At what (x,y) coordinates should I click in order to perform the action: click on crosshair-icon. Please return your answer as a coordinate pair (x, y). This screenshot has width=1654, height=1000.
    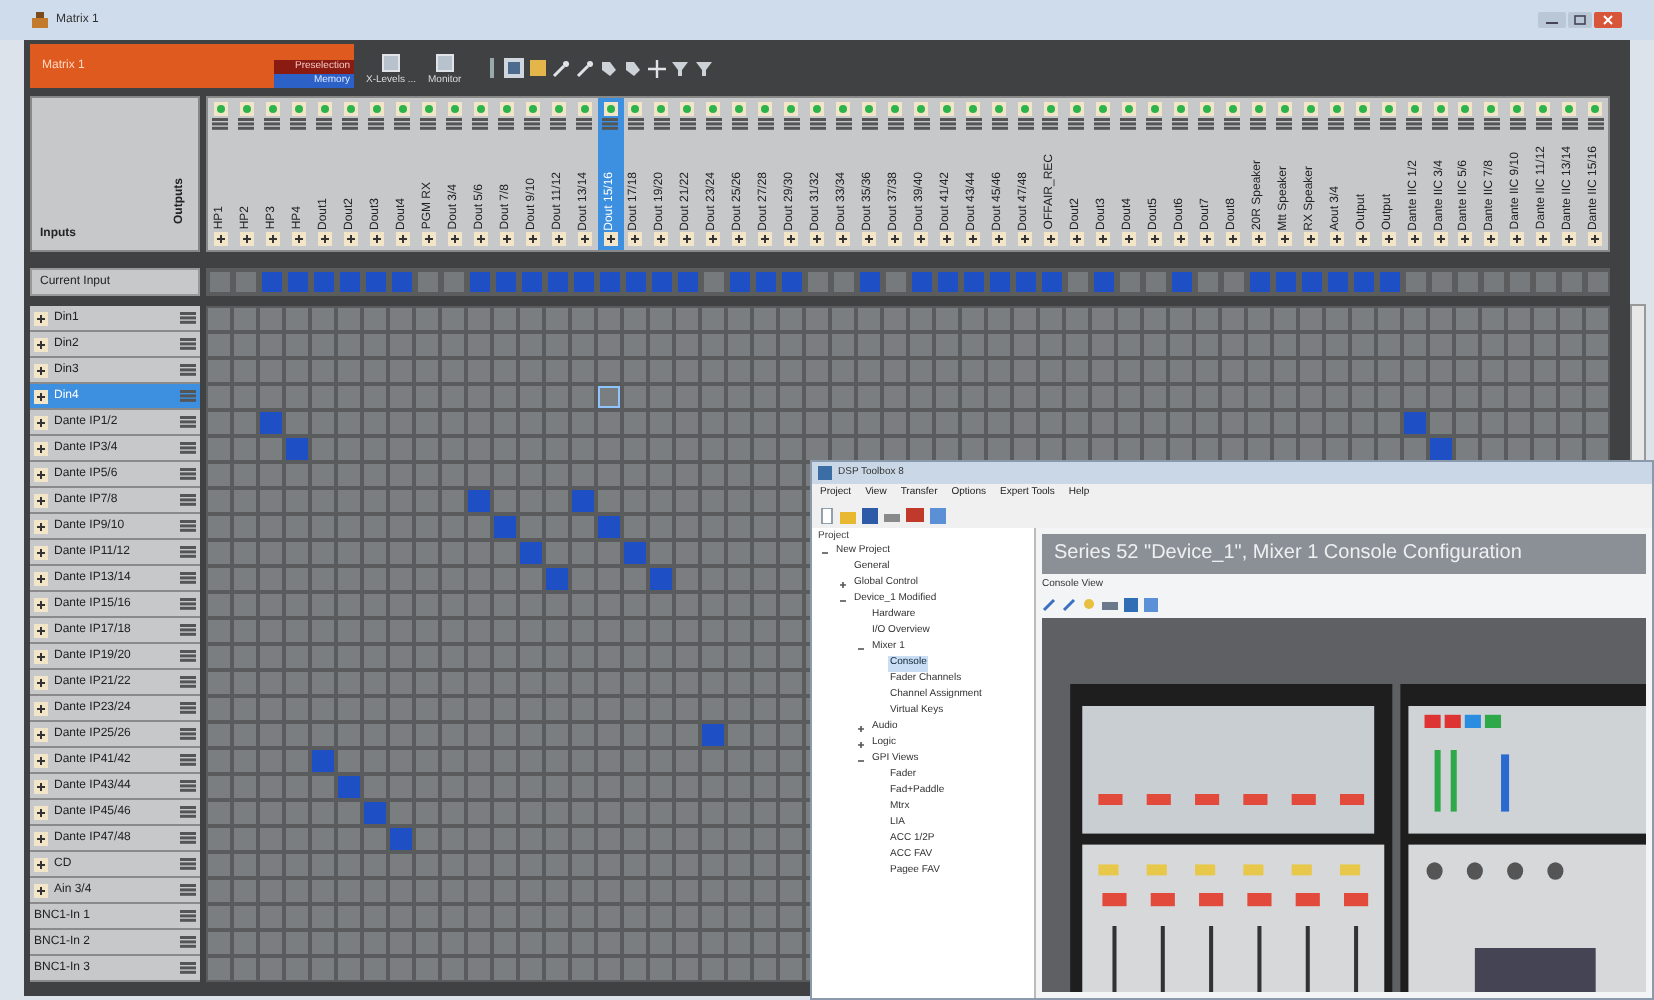
    Looking at the image, I should click on (656, 68).